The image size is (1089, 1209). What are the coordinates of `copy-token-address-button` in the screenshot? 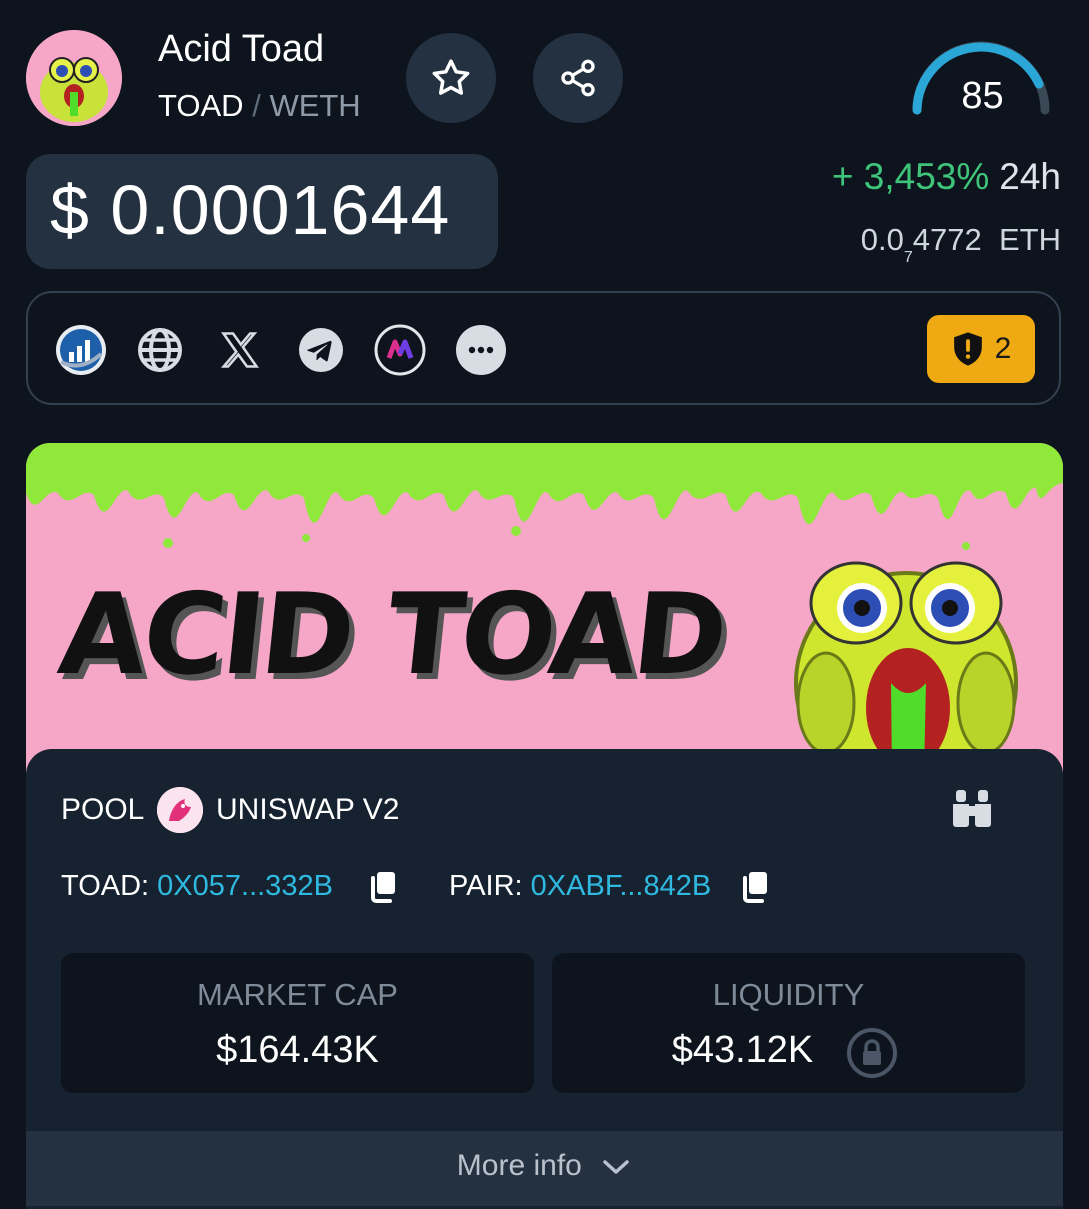 It's located at (383, 889).